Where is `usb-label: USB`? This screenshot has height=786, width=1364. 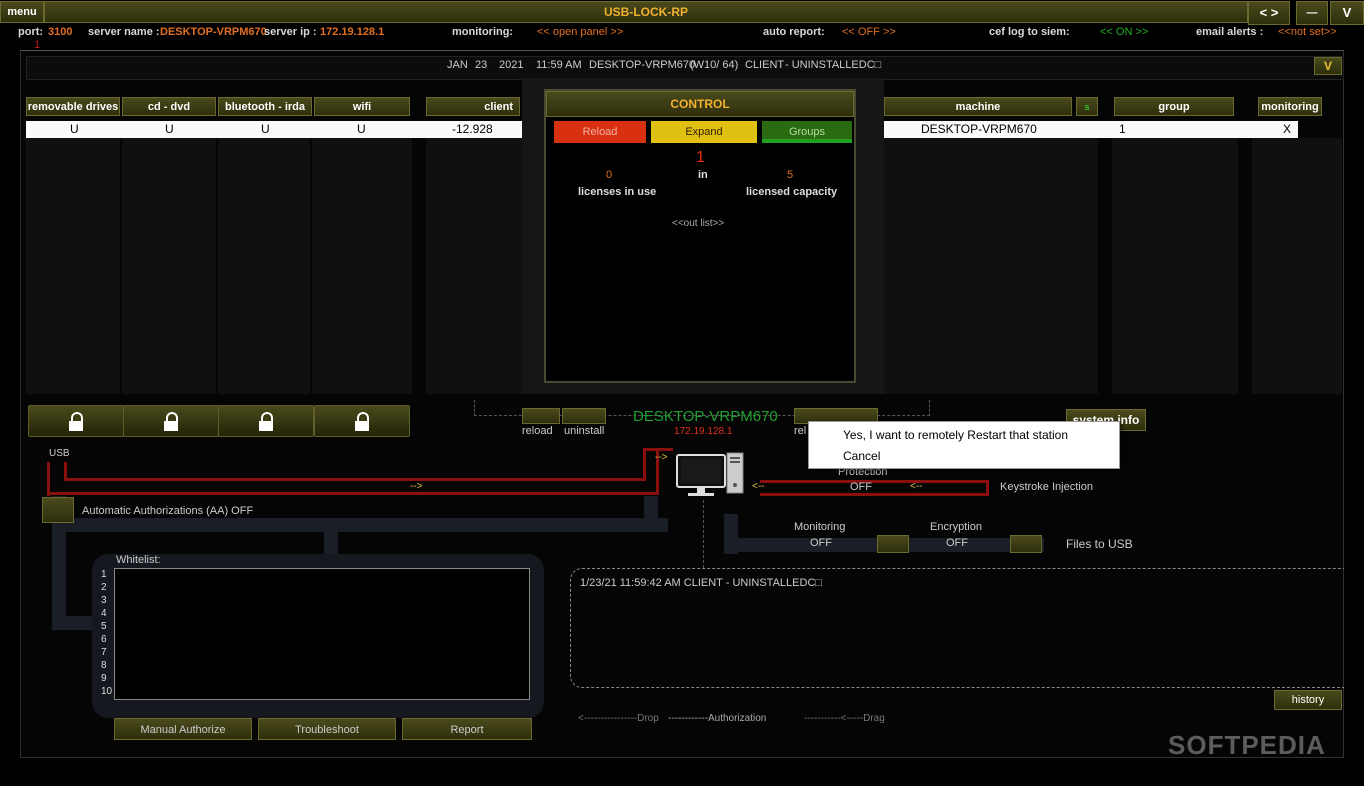 usb-label: USB is located at coordinates (59, 453).